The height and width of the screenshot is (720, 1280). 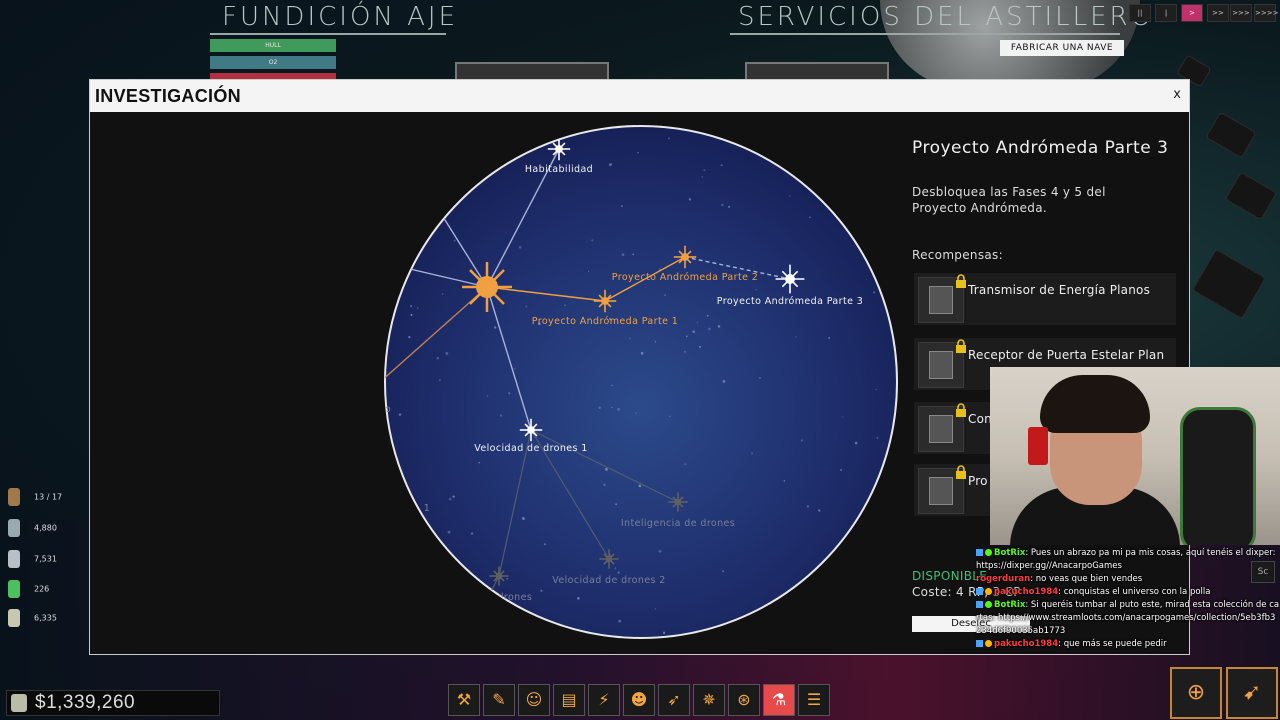 What do you see at coordinates (1192, 13) in the screenshot?
I see `speed-normal-button: >` at bounding box center [1192, 13].